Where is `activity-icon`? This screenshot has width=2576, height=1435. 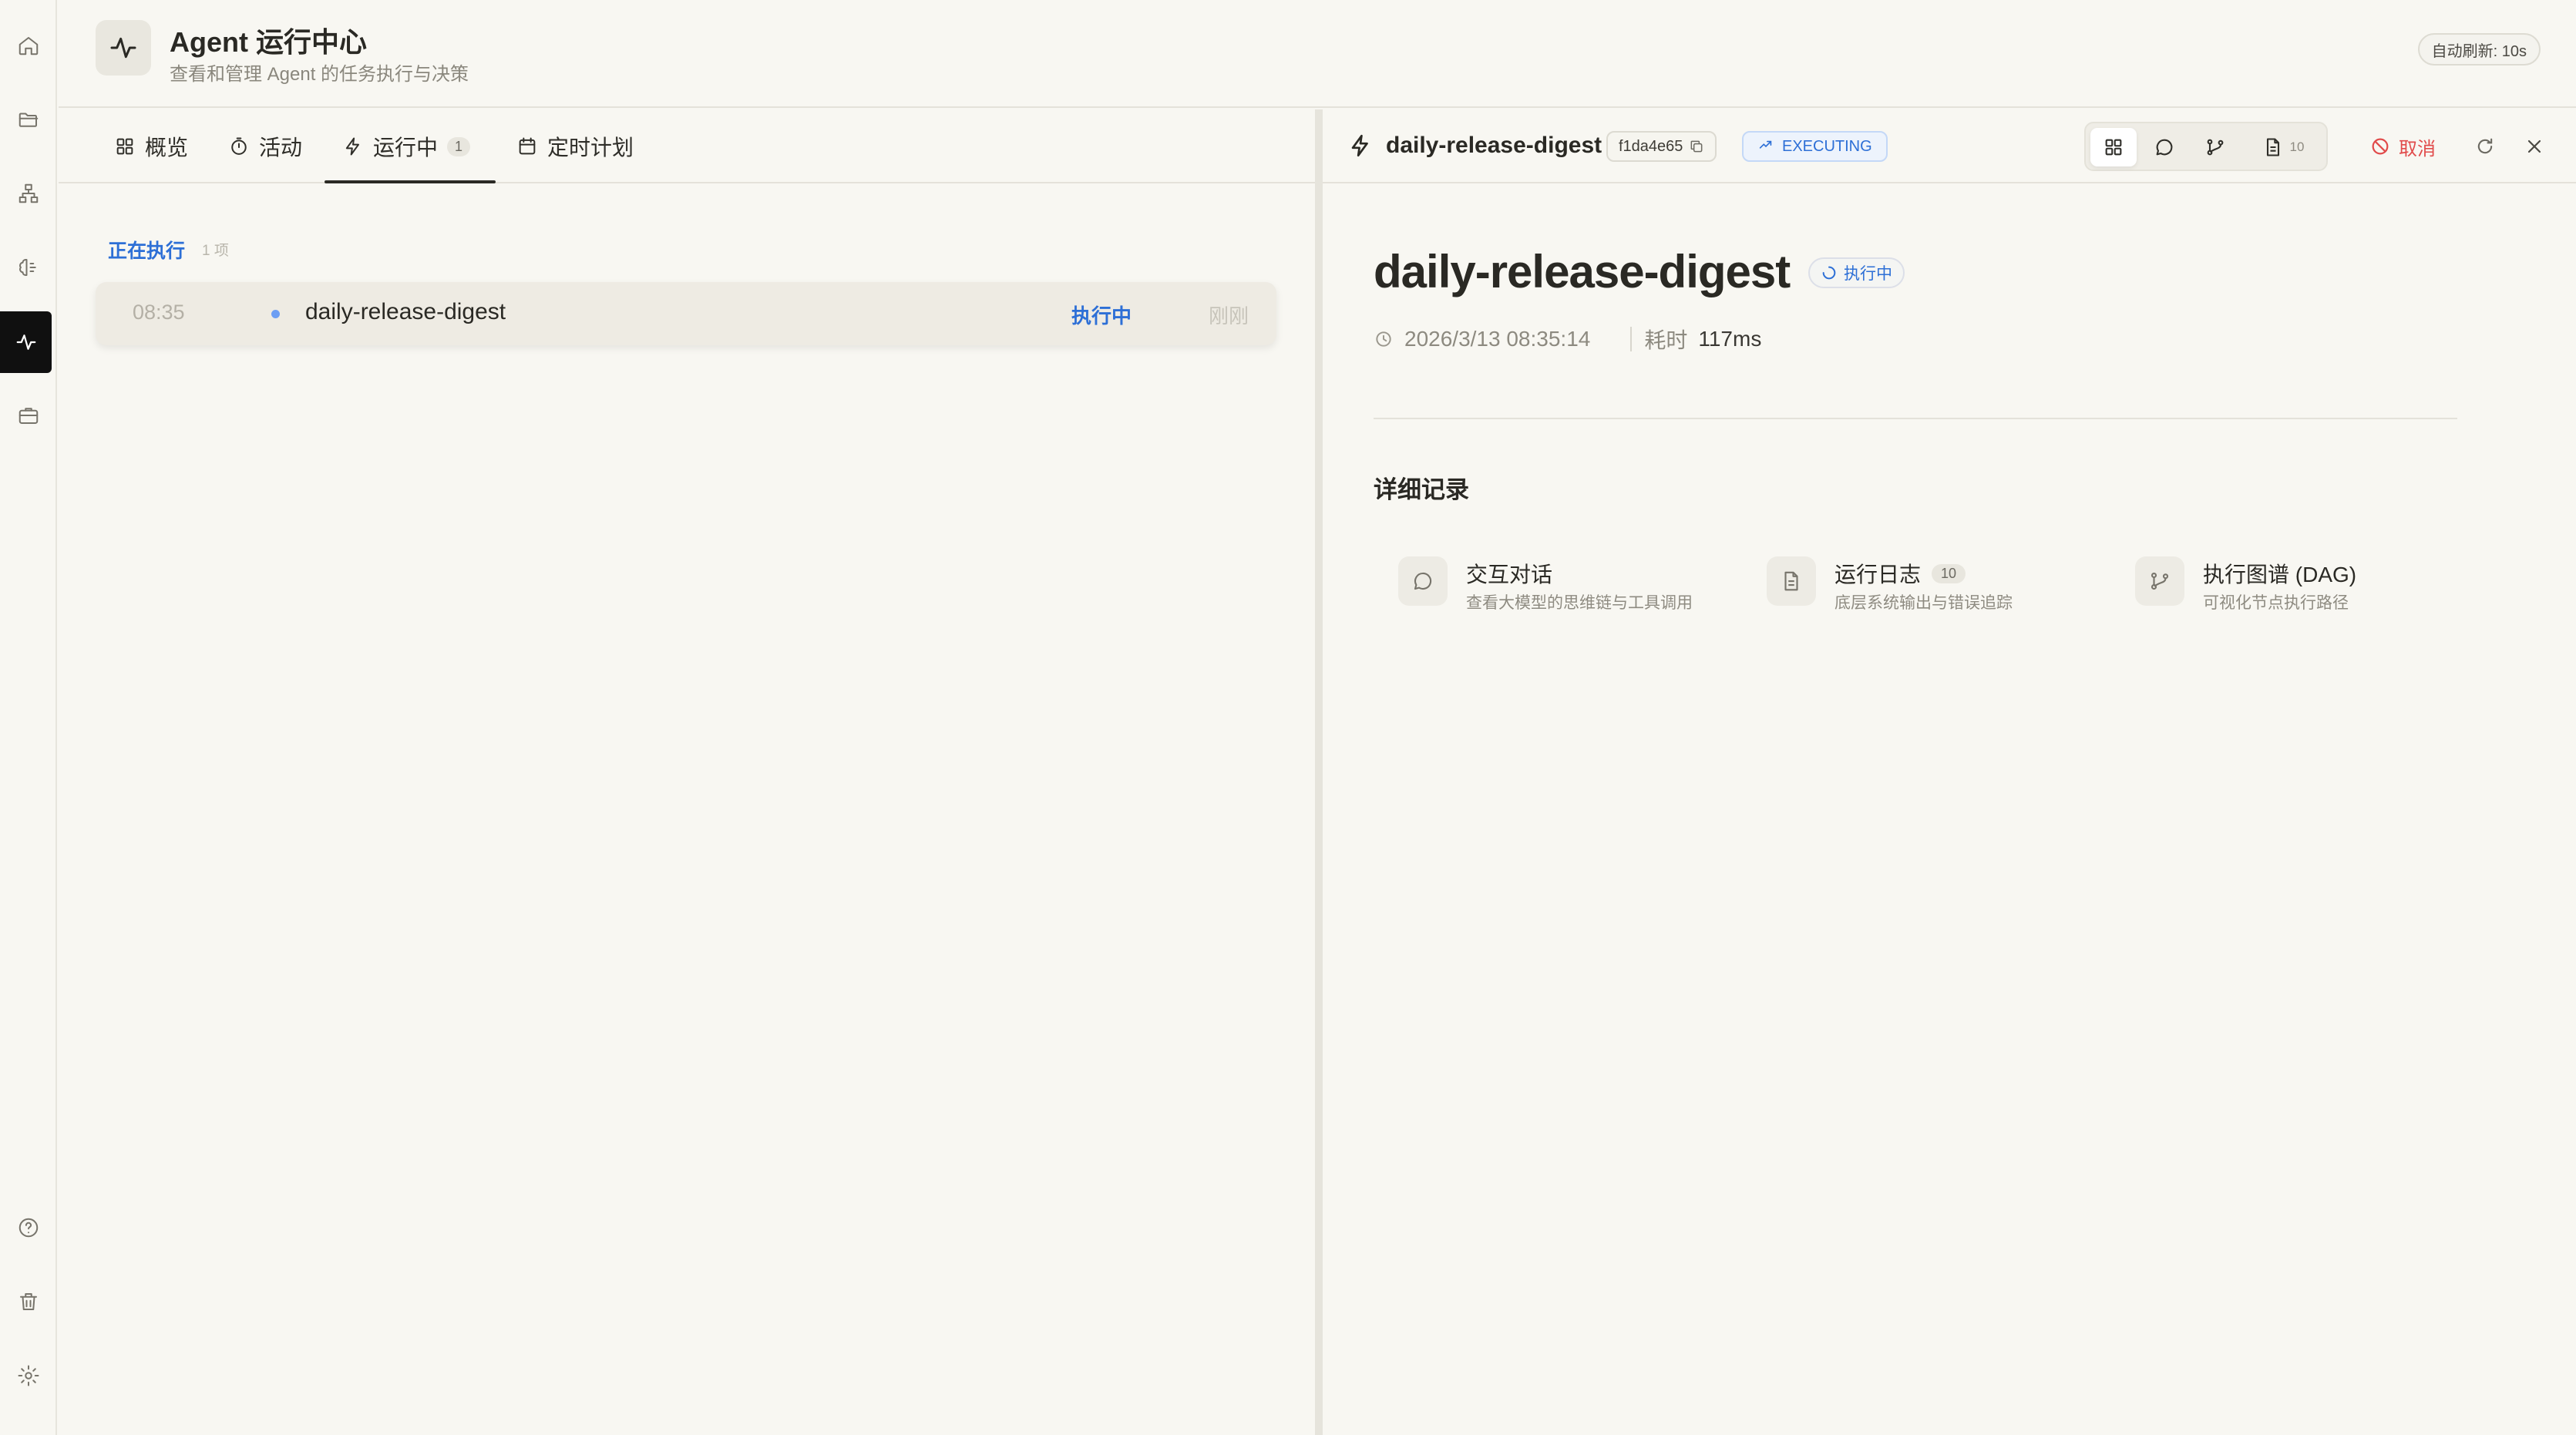 activity-icon is located at coordinates (26, 342).